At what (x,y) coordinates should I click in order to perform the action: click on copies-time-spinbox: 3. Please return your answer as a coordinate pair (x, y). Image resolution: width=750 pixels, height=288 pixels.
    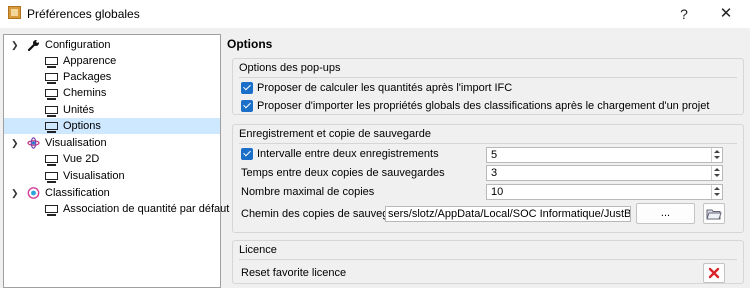
    Looking at the image, I should click on (604, 173).